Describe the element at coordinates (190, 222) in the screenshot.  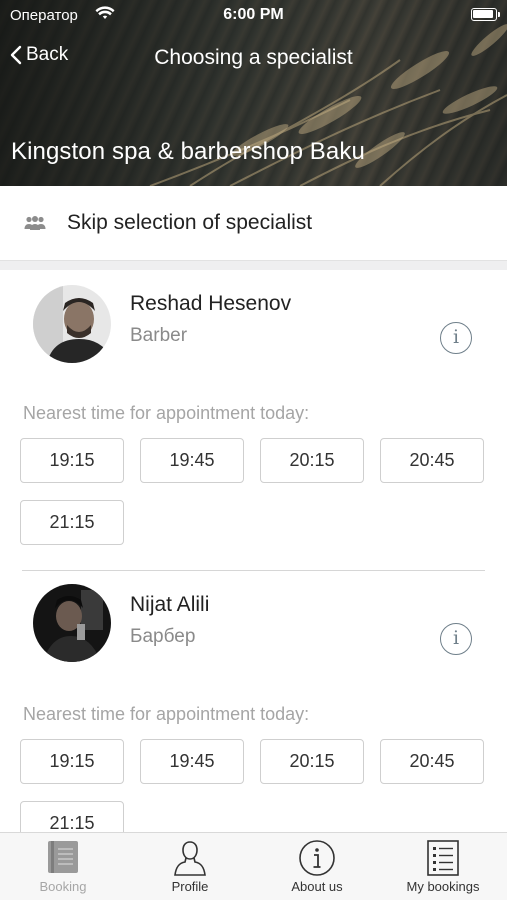
I see `skip-selection-label: Skip selection of specialist` at that location.